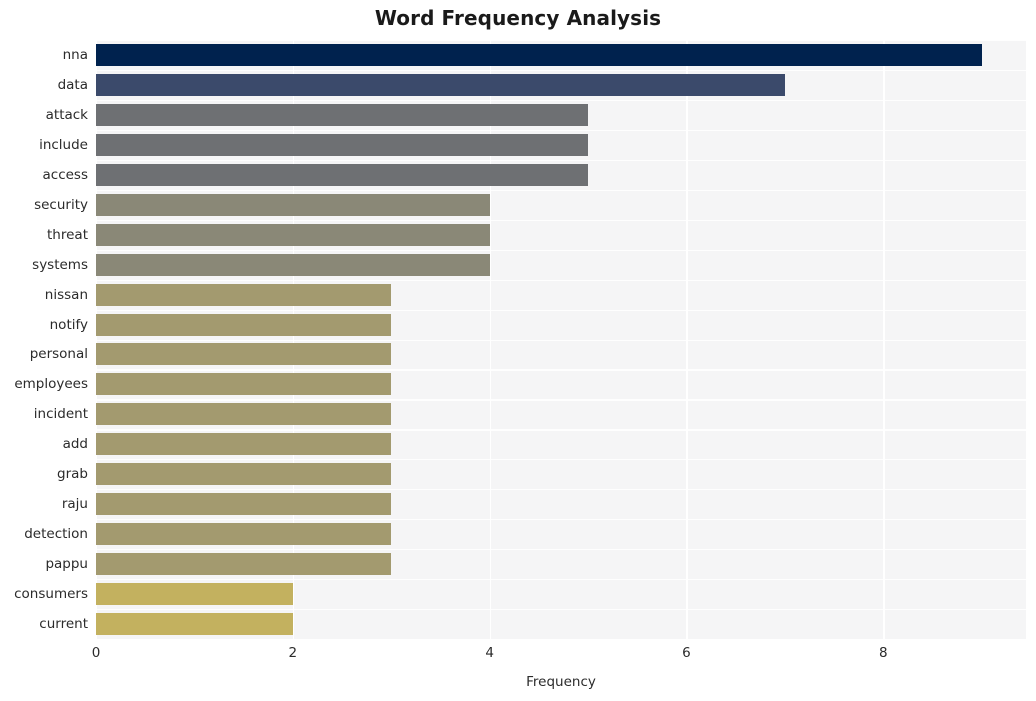 Image resolution: width=1036 pixels, height=701 pixels. I want to click on bar-current, so click(194, 624).